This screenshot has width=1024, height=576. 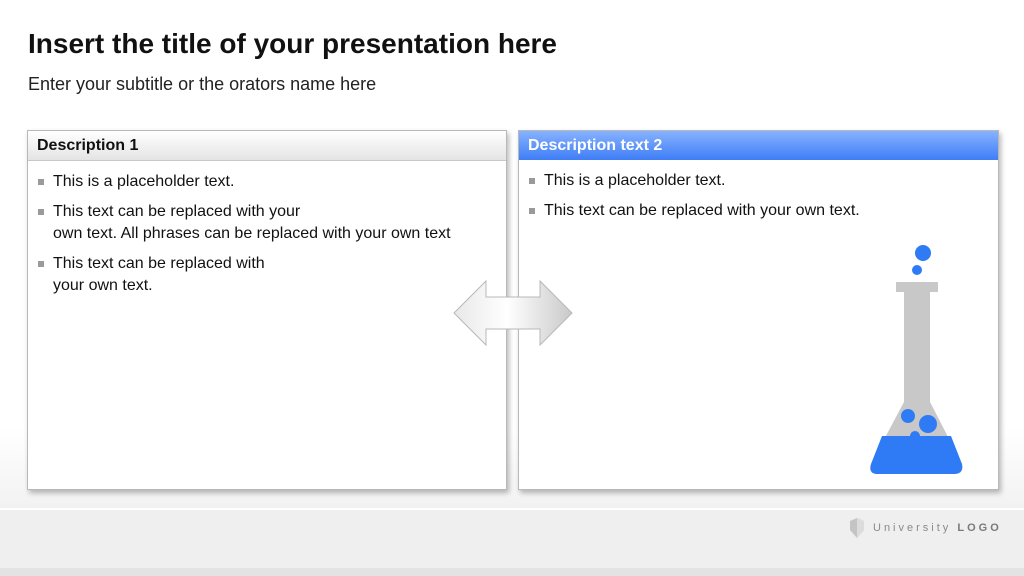 What do you see at coordinates (857, 528) in the screenshot?
I see `shield-logo-icon` at bounding box center [857, 528].